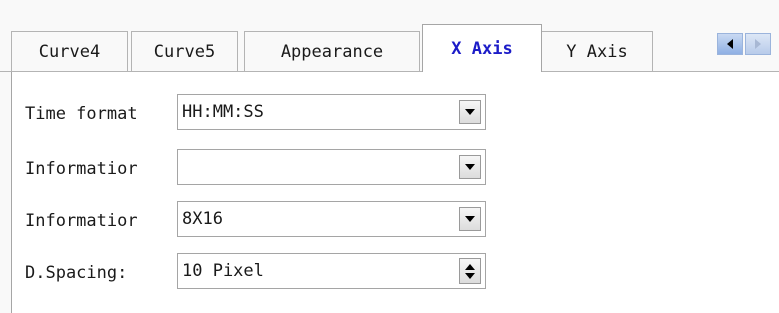  I want to click on tab-curve4: Curve4, so click(69, 51).